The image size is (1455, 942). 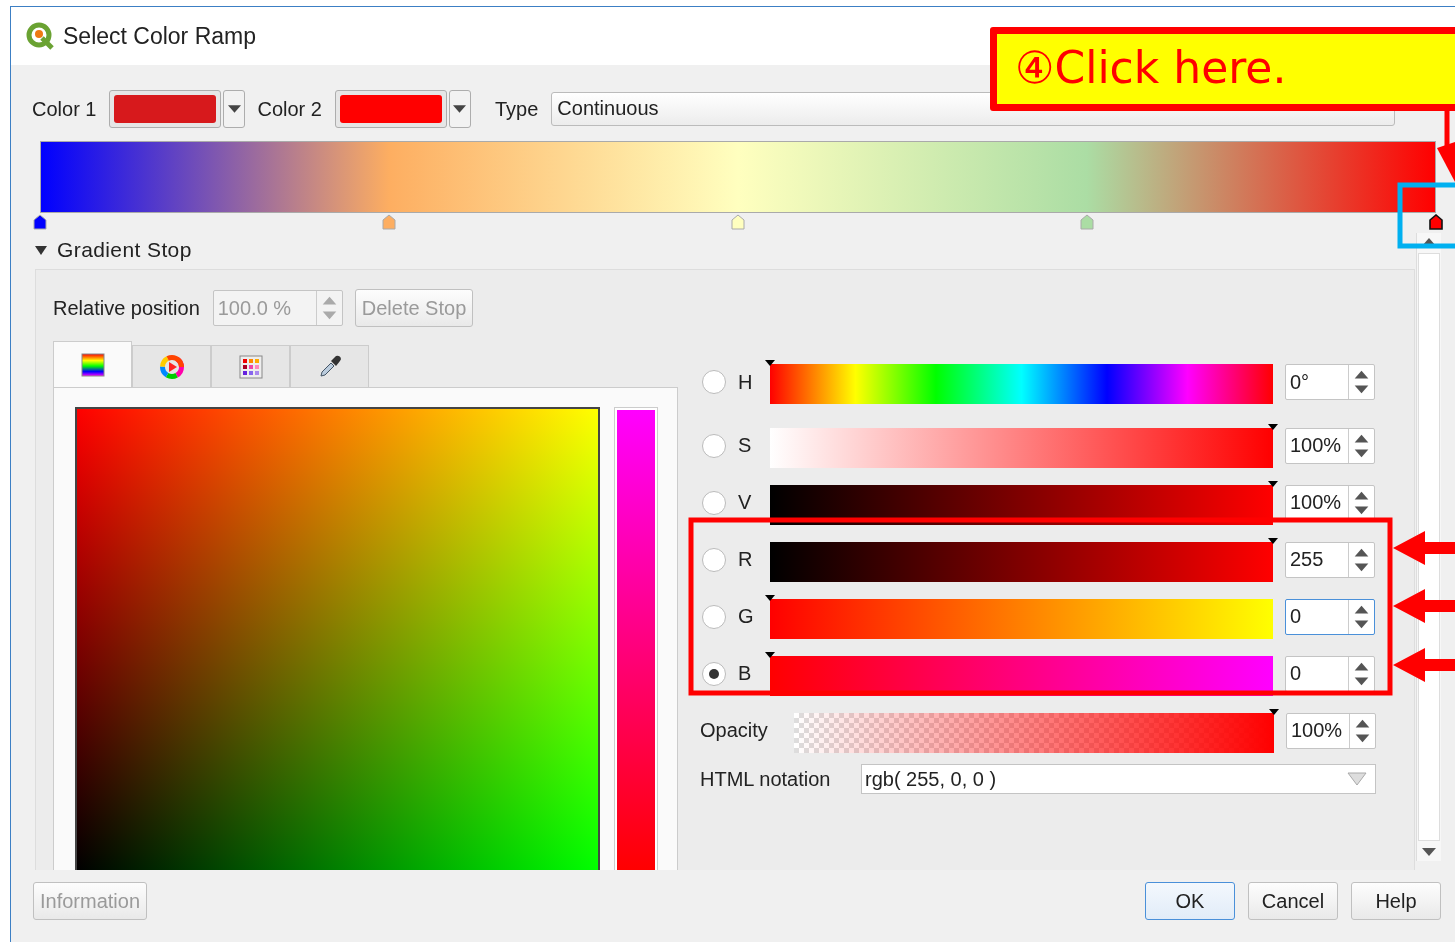 I want to click on gradient-icon, so click(x=92, y=364).